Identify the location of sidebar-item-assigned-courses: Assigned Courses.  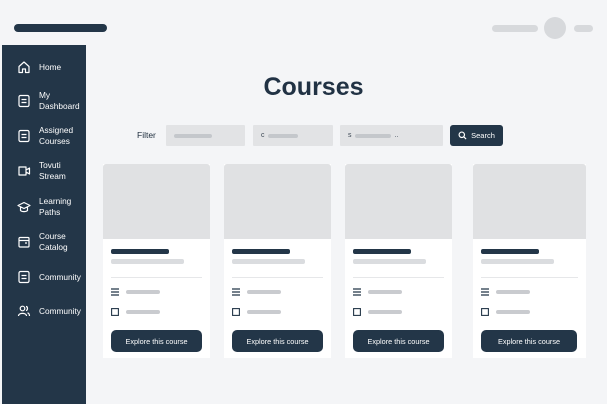
(44, 136).